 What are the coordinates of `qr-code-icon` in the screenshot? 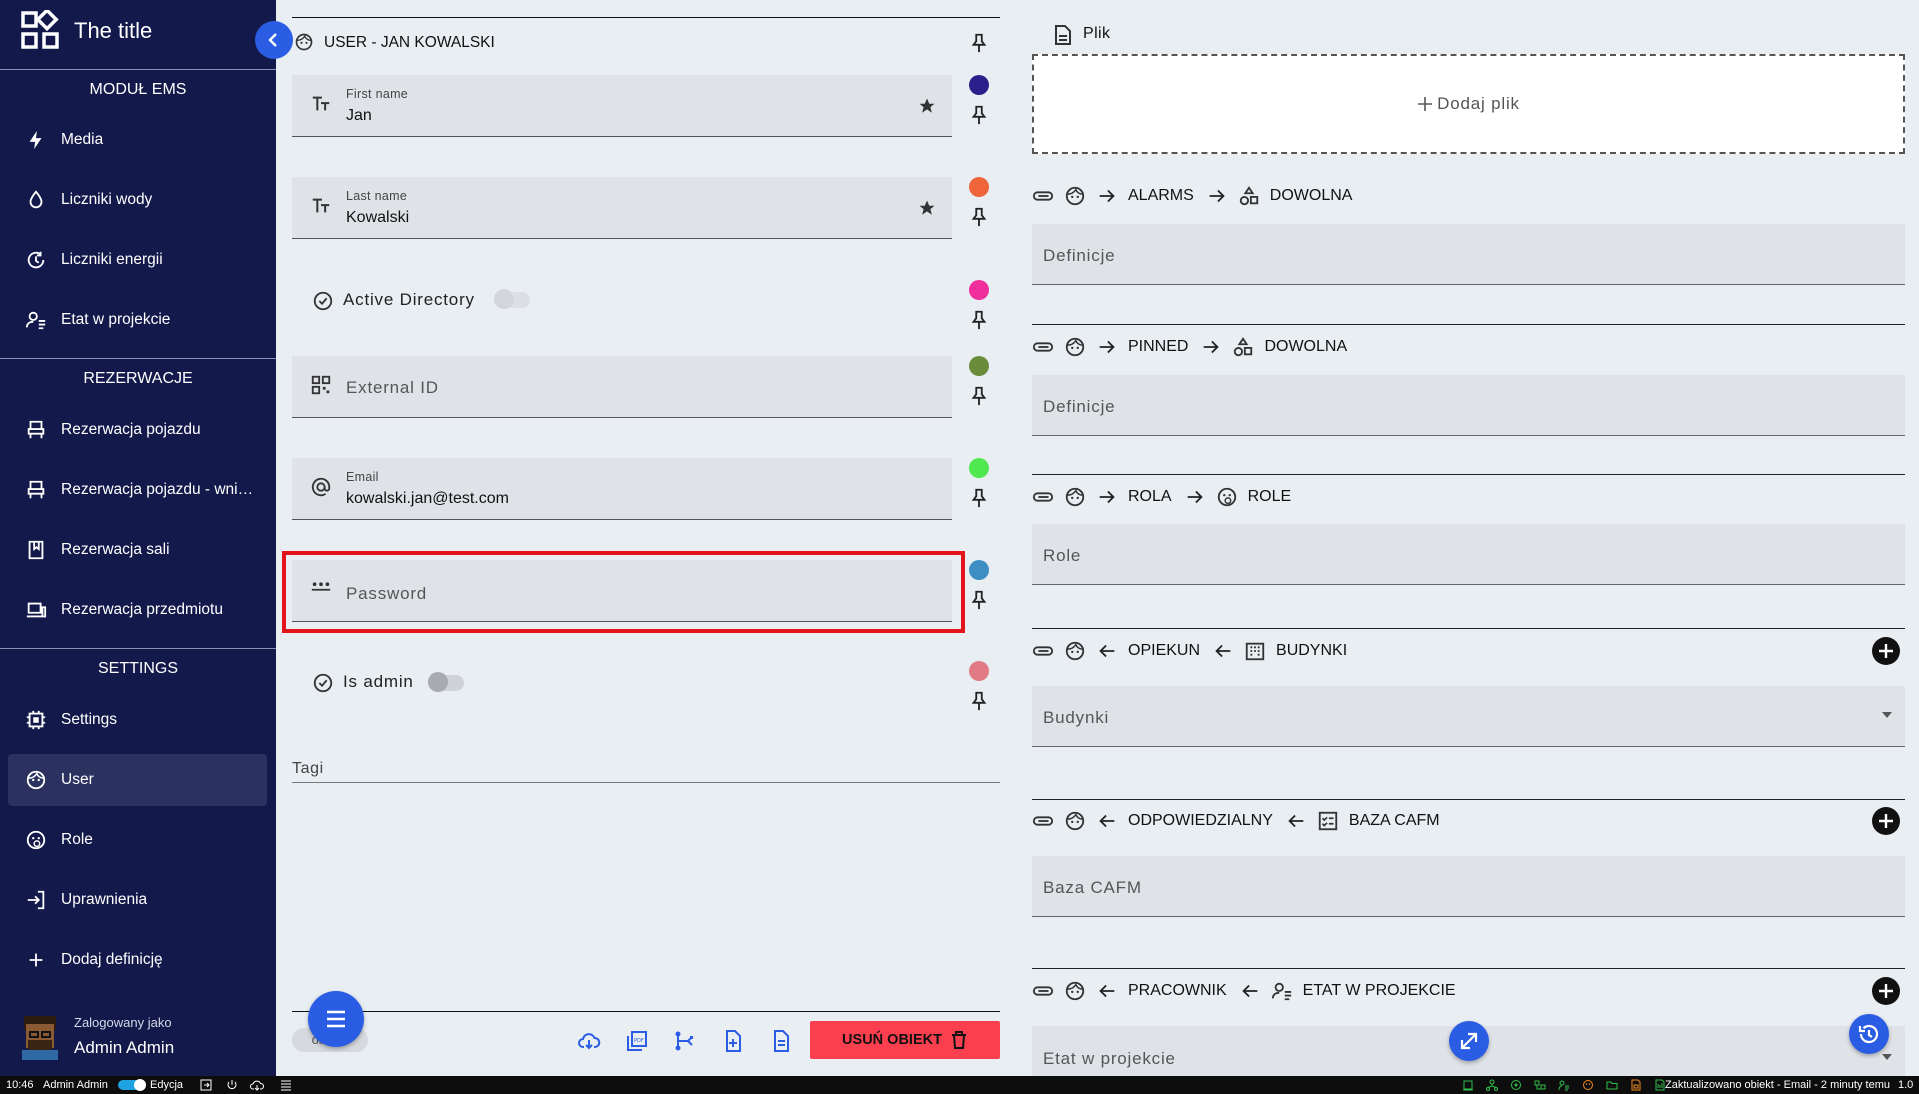 It's located at (321, 385).